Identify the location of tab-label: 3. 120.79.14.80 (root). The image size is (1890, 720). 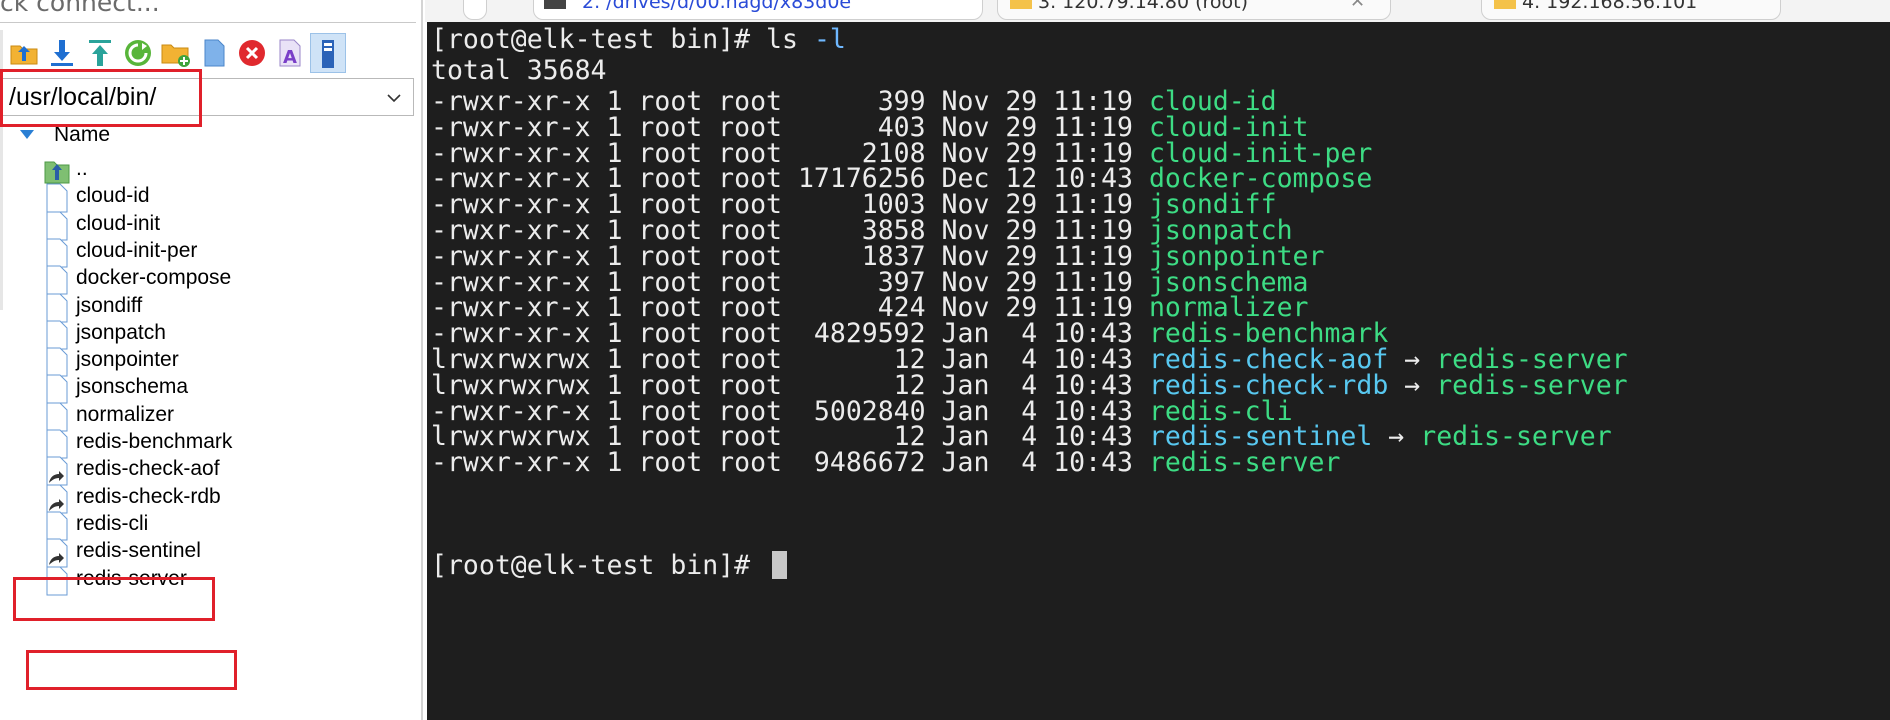
(1143, 6).